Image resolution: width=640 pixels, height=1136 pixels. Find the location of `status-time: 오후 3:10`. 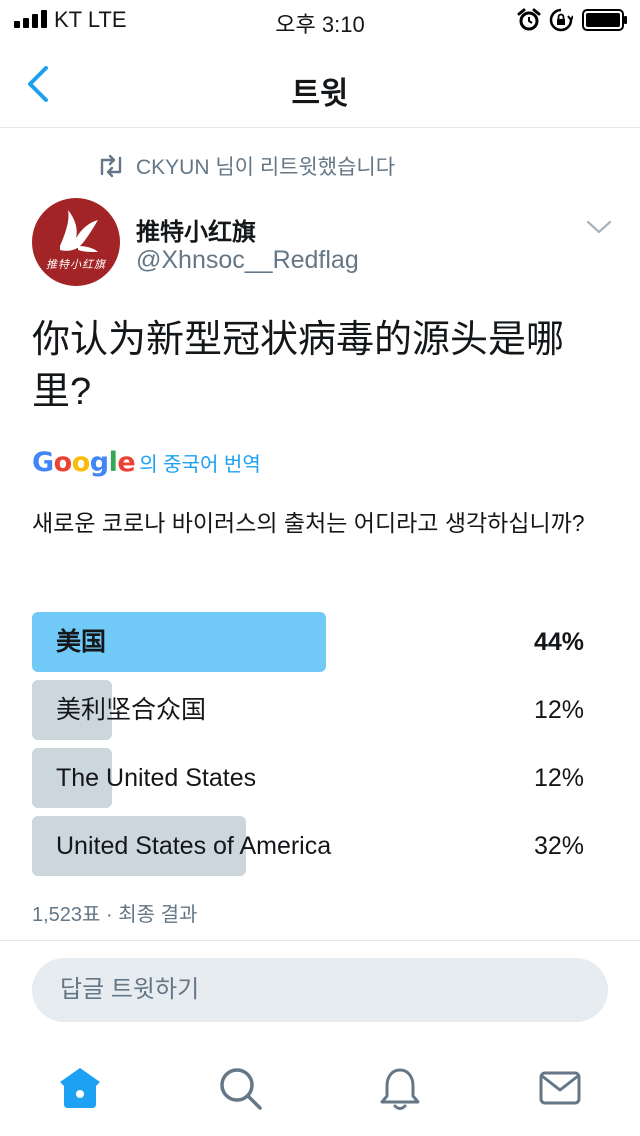

status-time: 오후 3:10 is located at coordinates (320, 24).